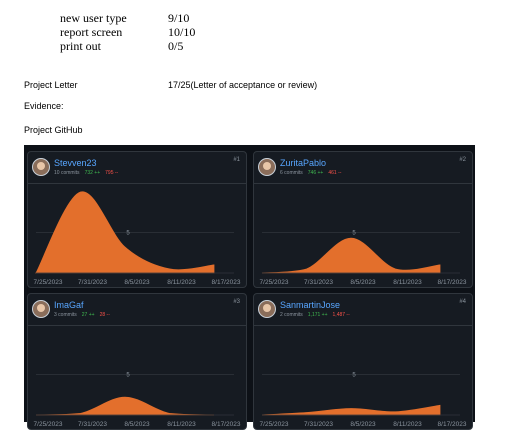 The width and height of the screenshot is (511, 433). What do you see at coordinates (291, 173) in the screenshot?
I see `commit-count: 6 commits` at bounding box center [291, 173].